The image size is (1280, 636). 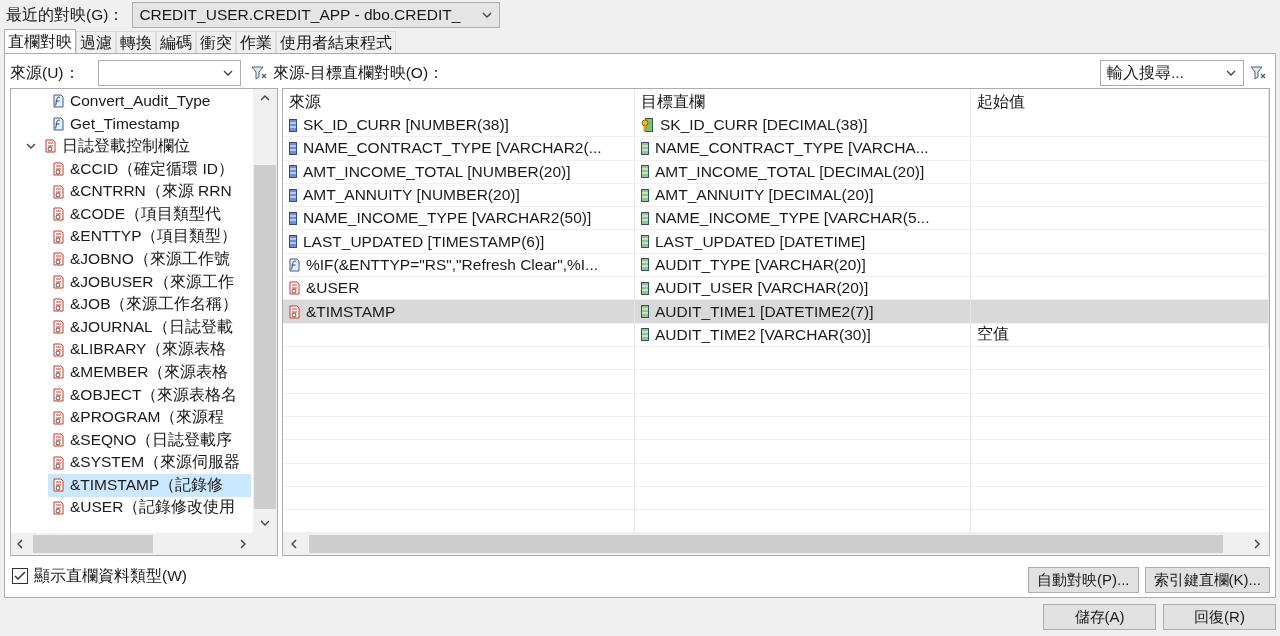 What do you see at coordinates (40, 41) in the screenshot?
I see `tab: 直欄對映` at bounding box center [40, 41].